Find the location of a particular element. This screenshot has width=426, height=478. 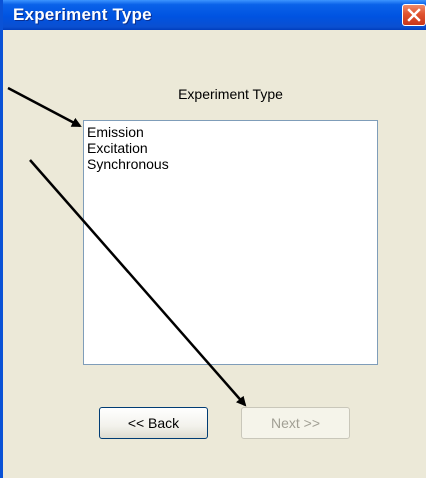

title-bar: Experiment Type is located at coordinates (214, 15).